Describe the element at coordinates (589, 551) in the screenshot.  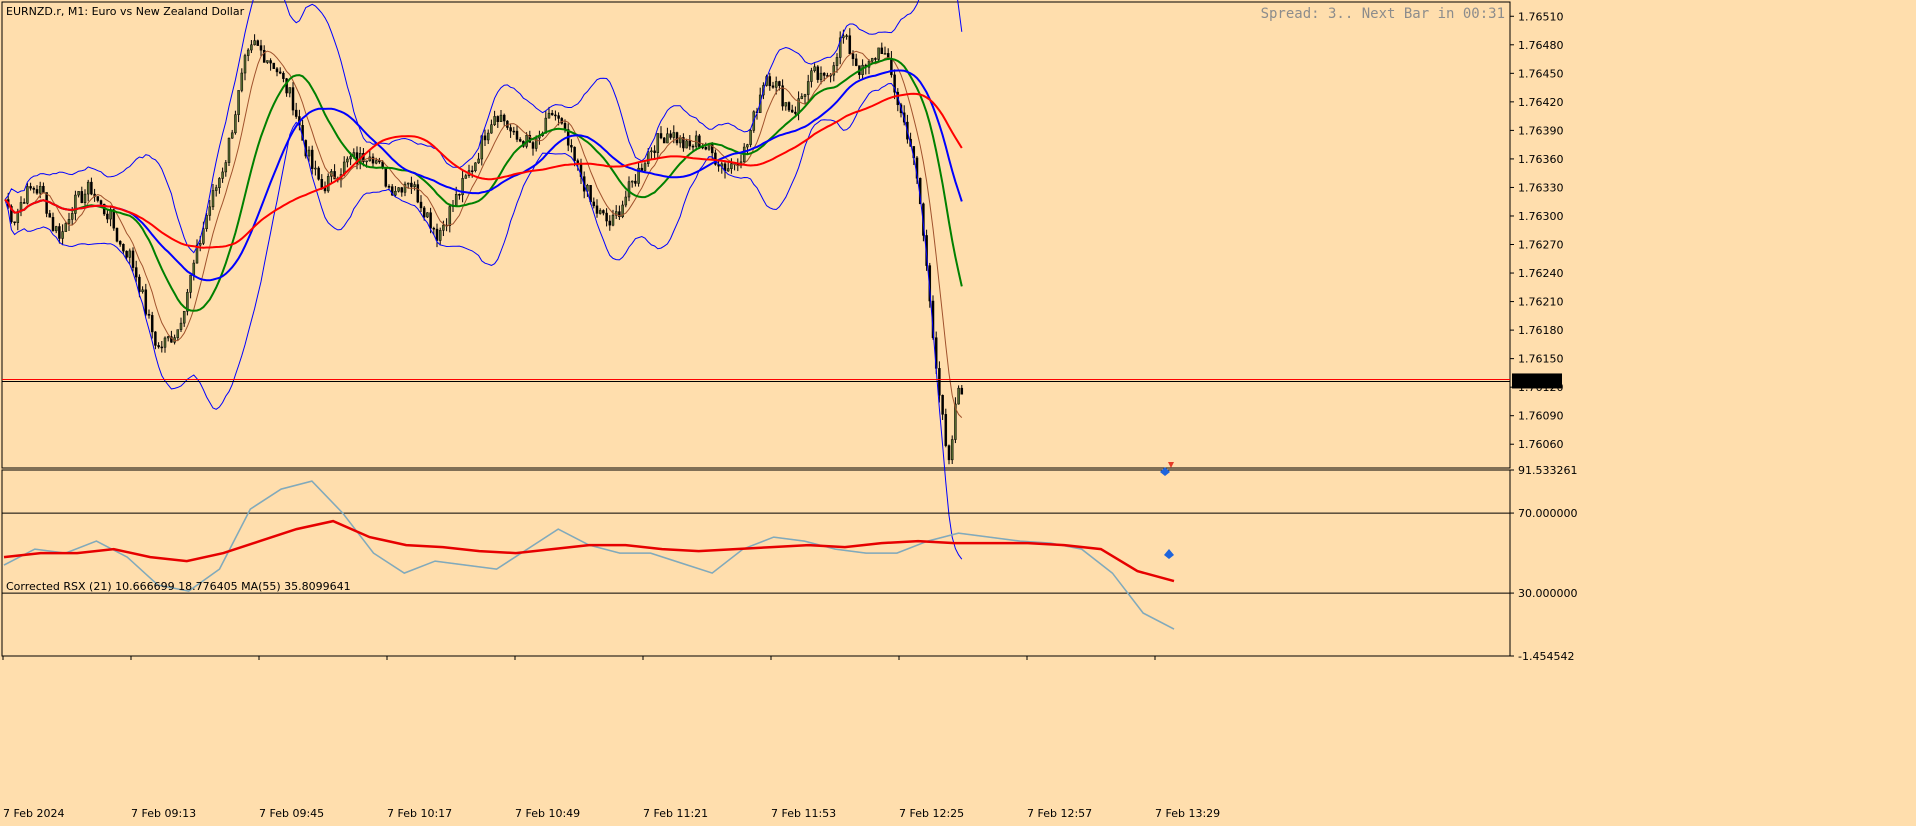
I see `rsx-ma-line` at that location.